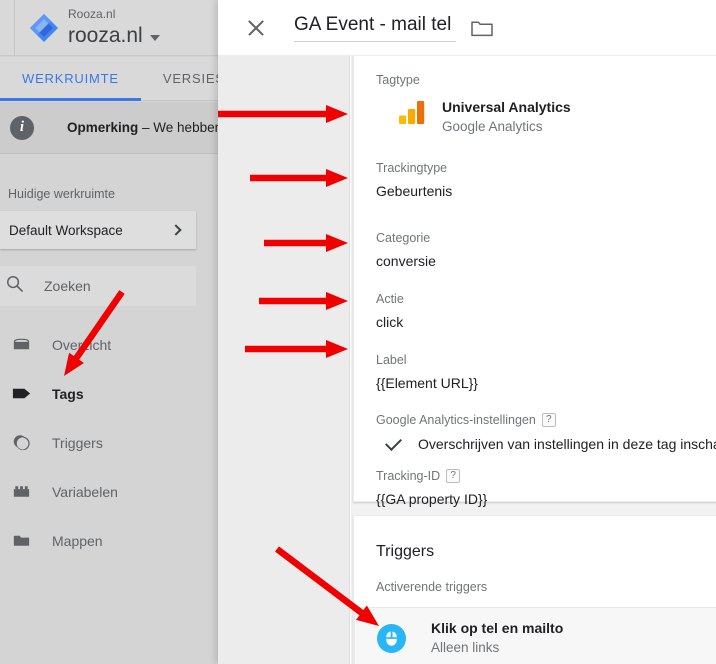 This screenshot has width=716, height=664. What do you see at coordinates (85, 491) in the screenshot?
I see `sidebar-item-label: Variabelen` at bounding box center [85, 491].